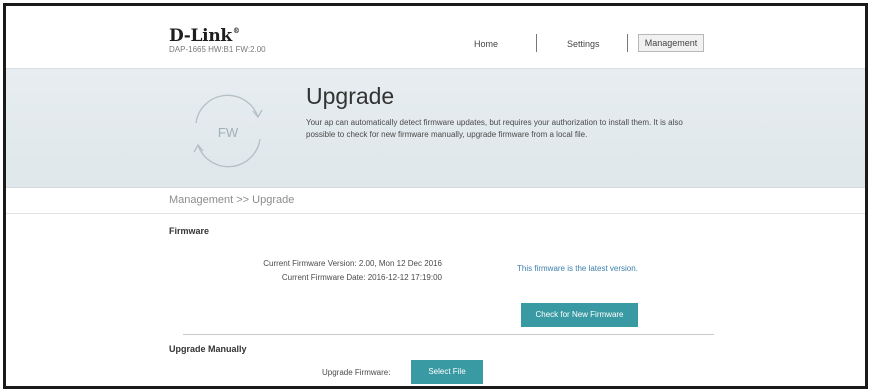  I want to click on firmware-icon-label: FW, so click(228, 132).